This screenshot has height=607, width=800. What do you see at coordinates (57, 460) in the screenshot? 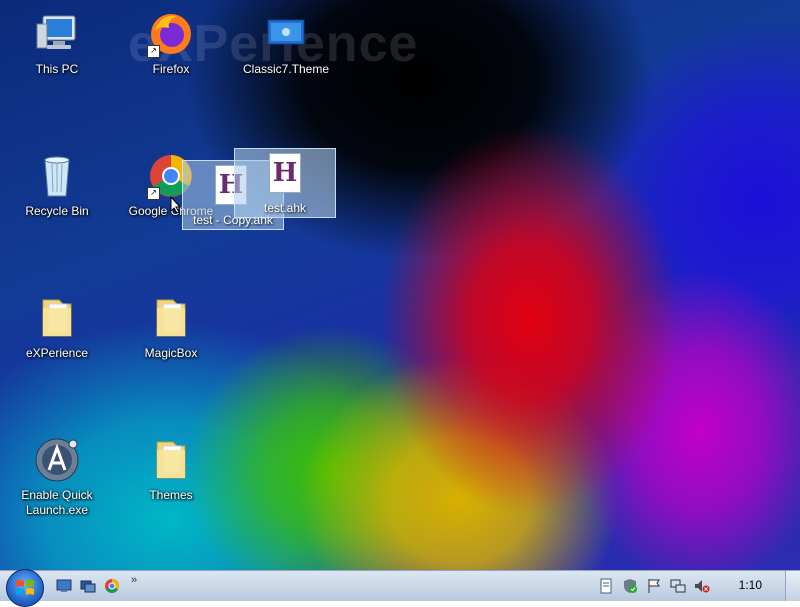
I see `autoit-icon` at bounding box center [57, 460].